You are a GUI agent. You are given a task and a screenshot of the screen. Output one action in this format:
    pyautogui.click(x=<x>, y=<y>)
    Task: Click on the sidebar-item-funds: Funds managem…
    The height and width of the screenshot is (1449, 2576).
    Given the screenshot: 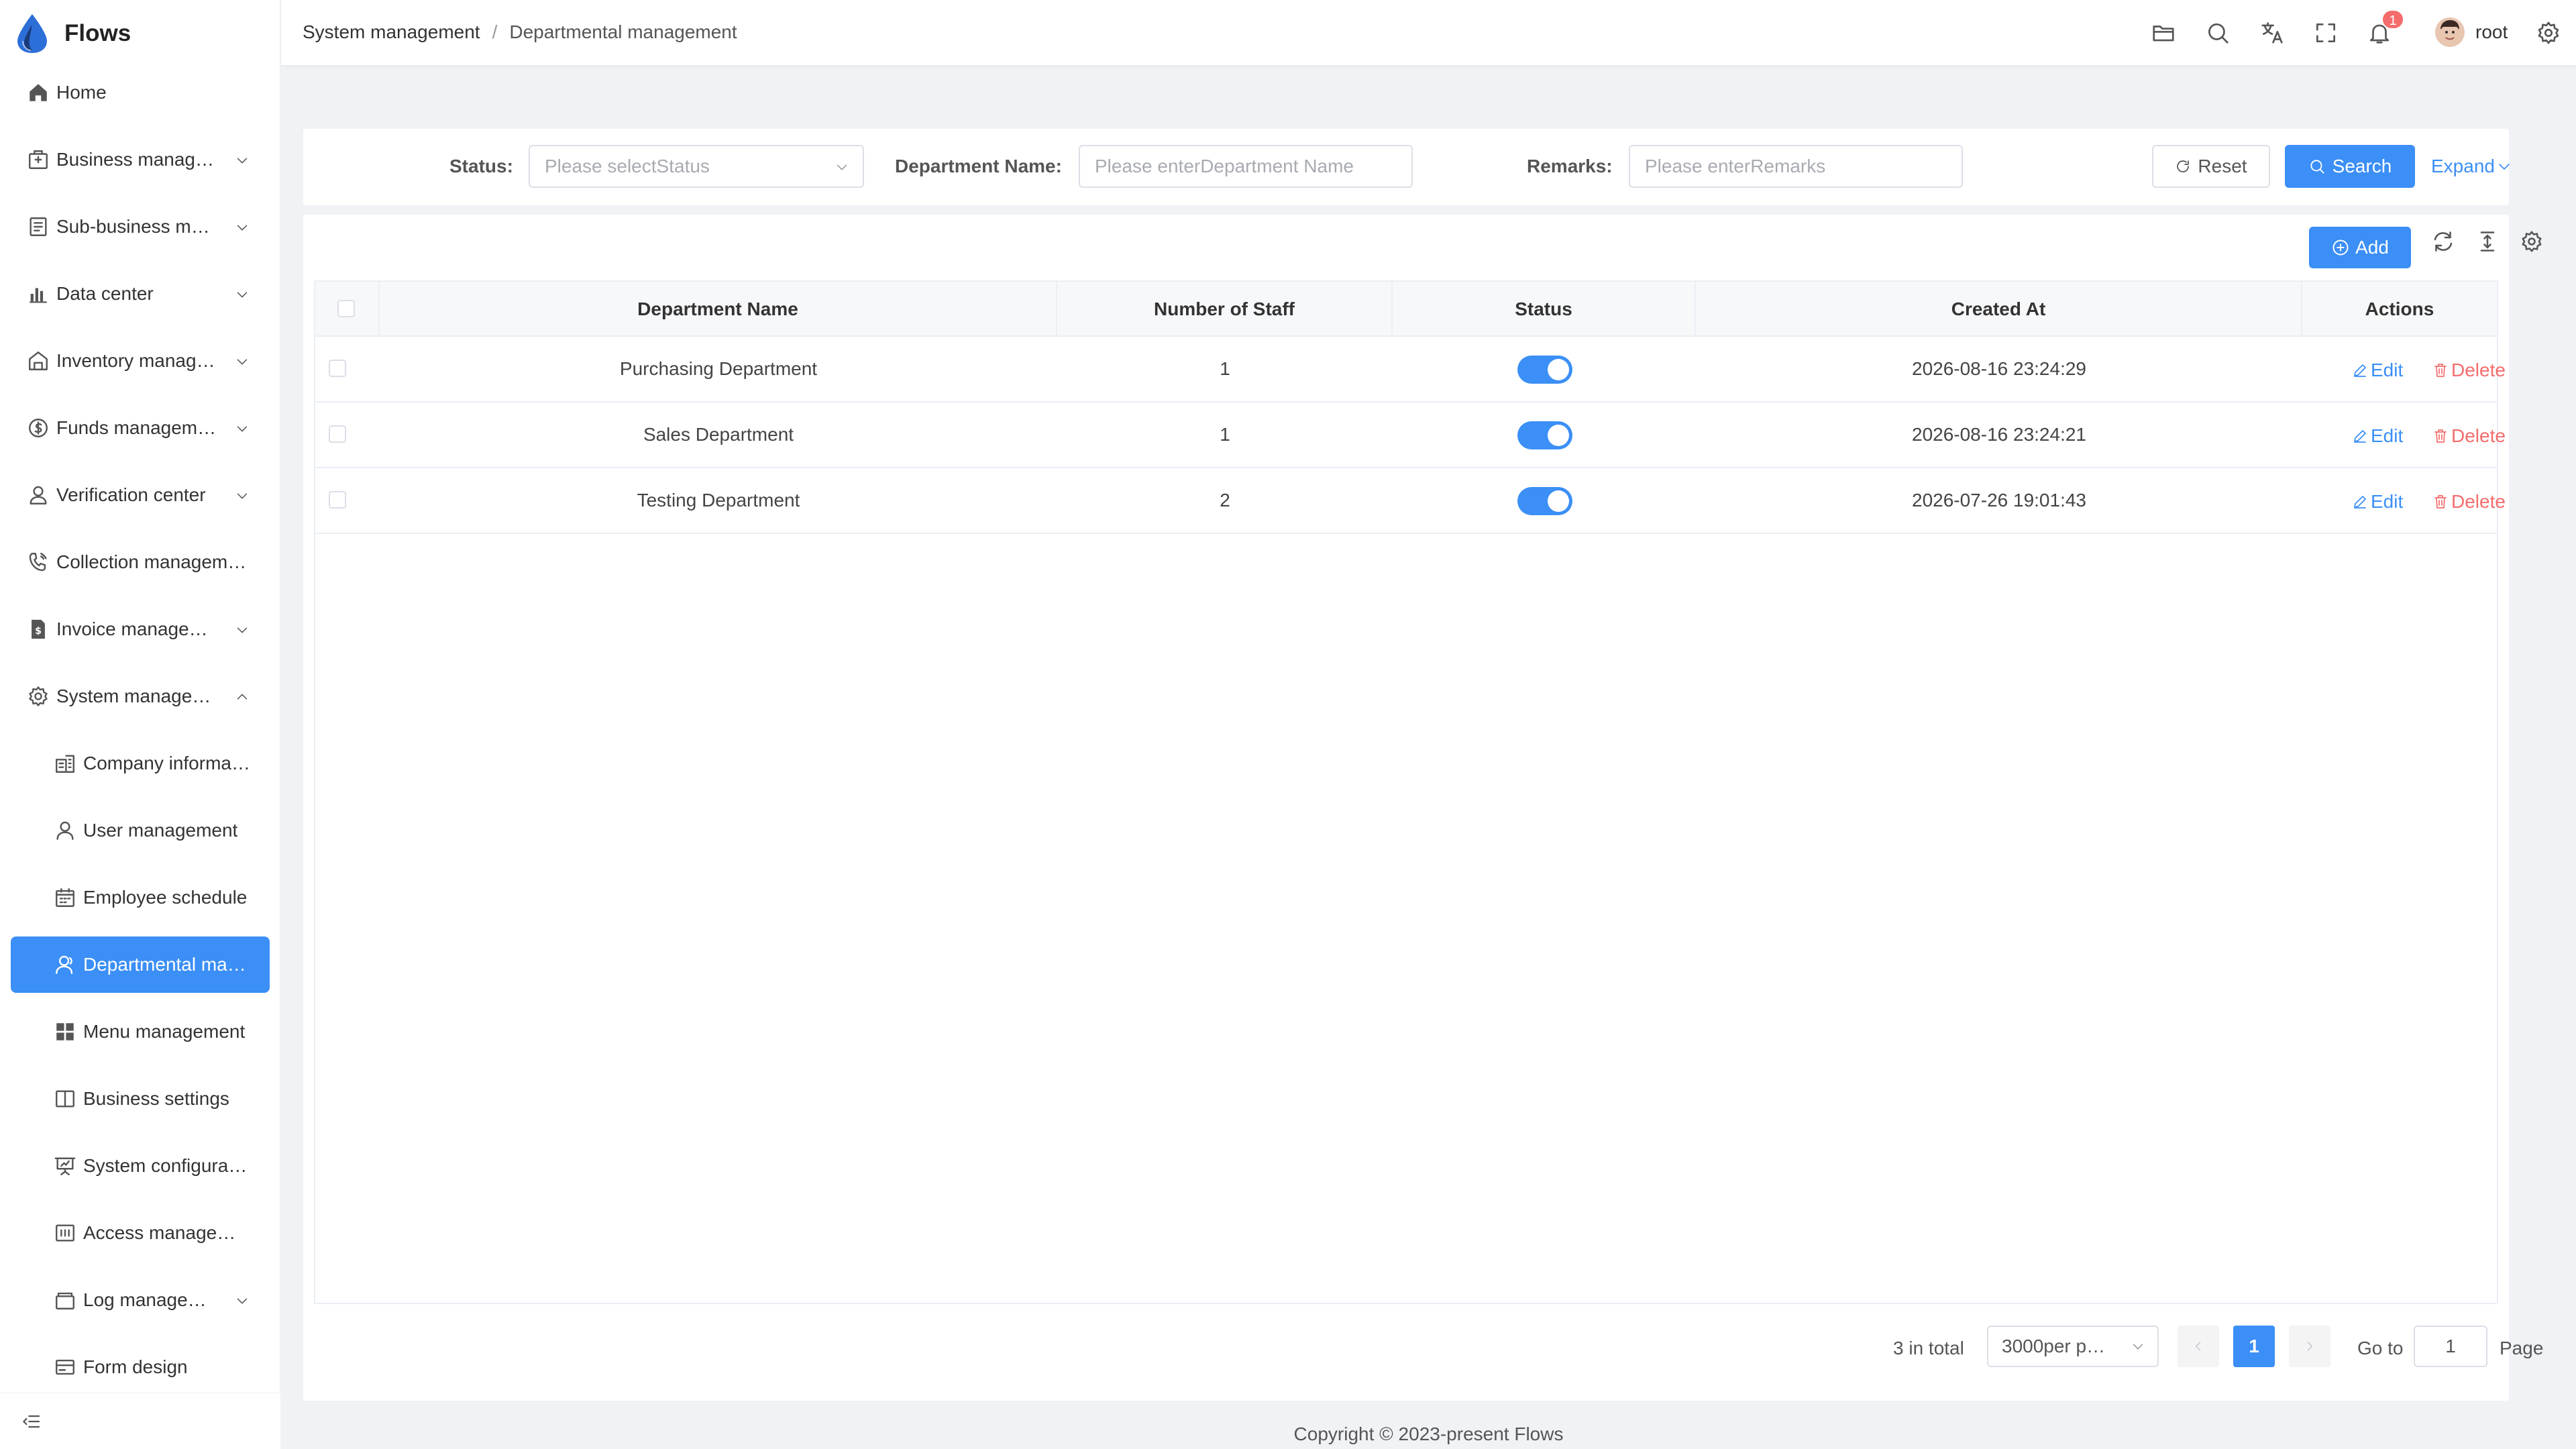 What is the action you would take?
    pyautogui.click(x=140, y=428)
    